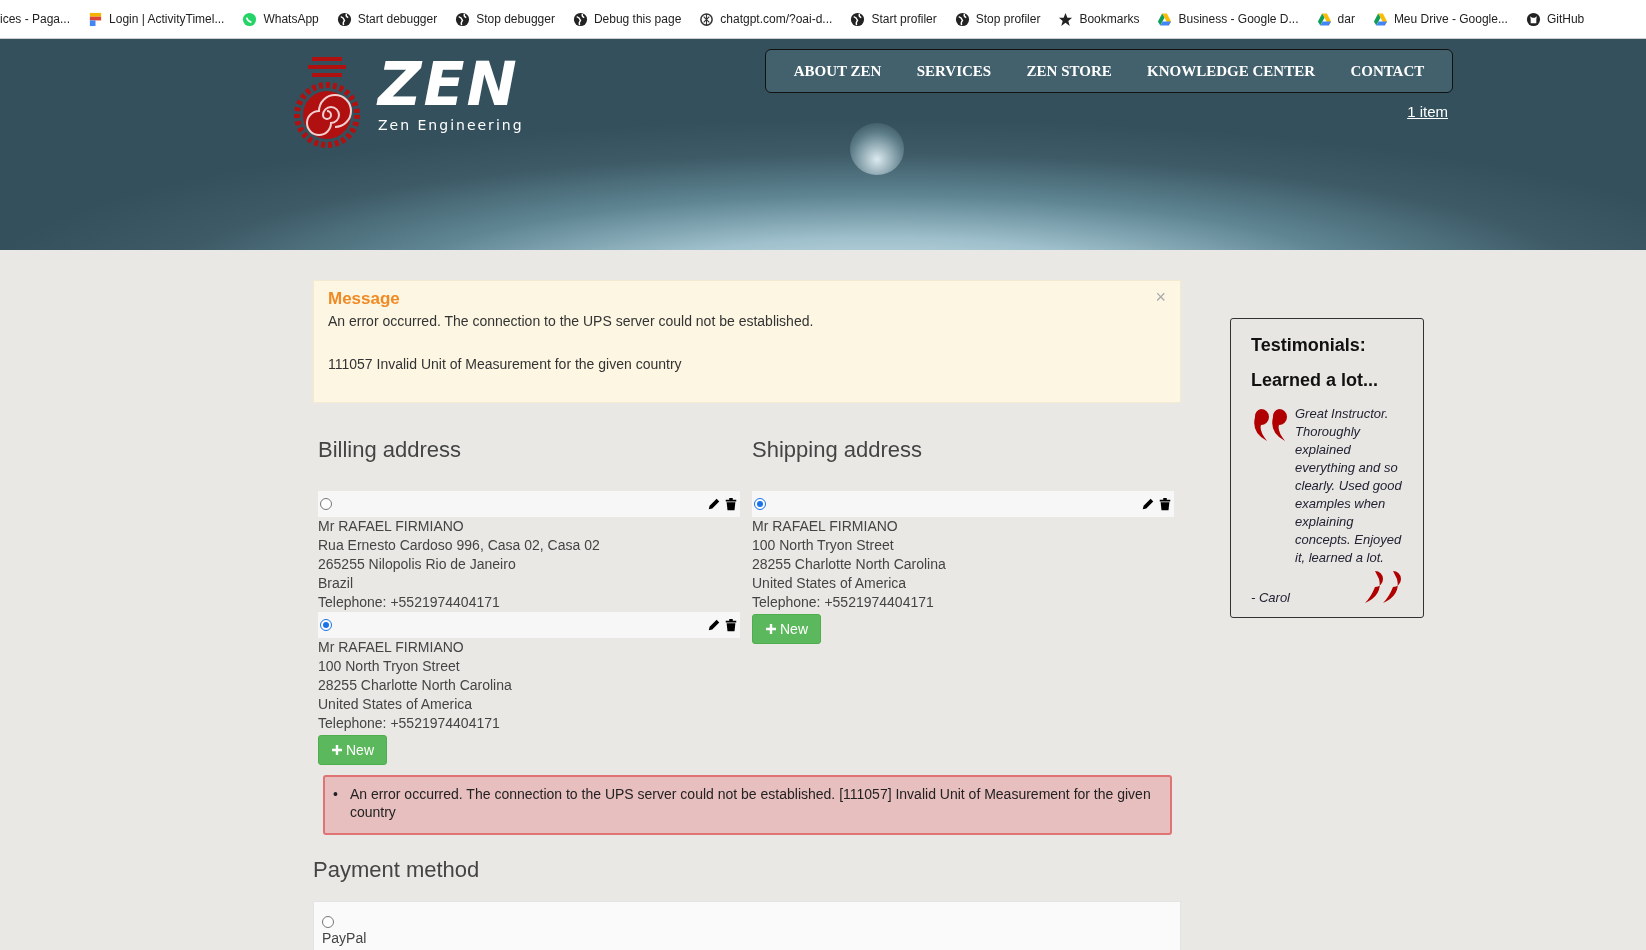 The width and height of the screenshot is (1646, 950). What do you see at coordinates (345, 938) in the screenshot?
I see `payment-option-label: PayPal` at bounding box center [345, 938].